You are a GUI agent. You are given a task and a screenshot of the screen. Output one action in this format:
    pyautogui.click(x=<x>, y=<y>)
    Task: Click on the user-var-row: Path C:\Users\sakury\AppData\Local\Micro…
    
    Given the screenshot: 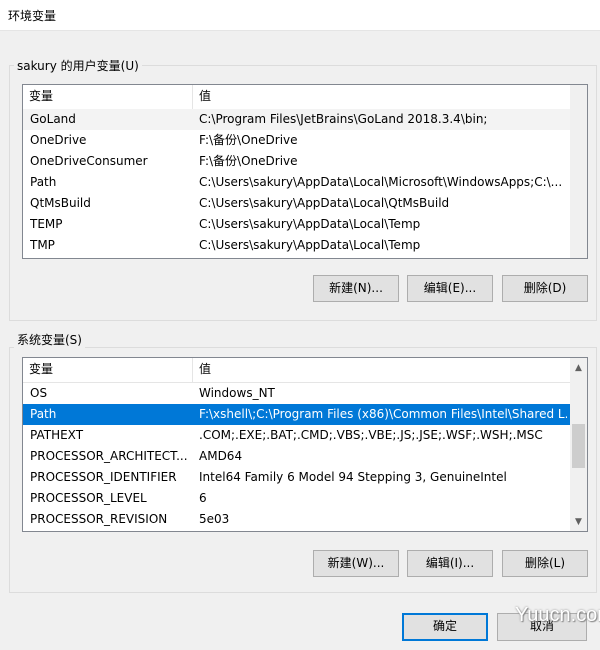 What is the action you would take?
    pyautogui.click(x=296, y=182)
    